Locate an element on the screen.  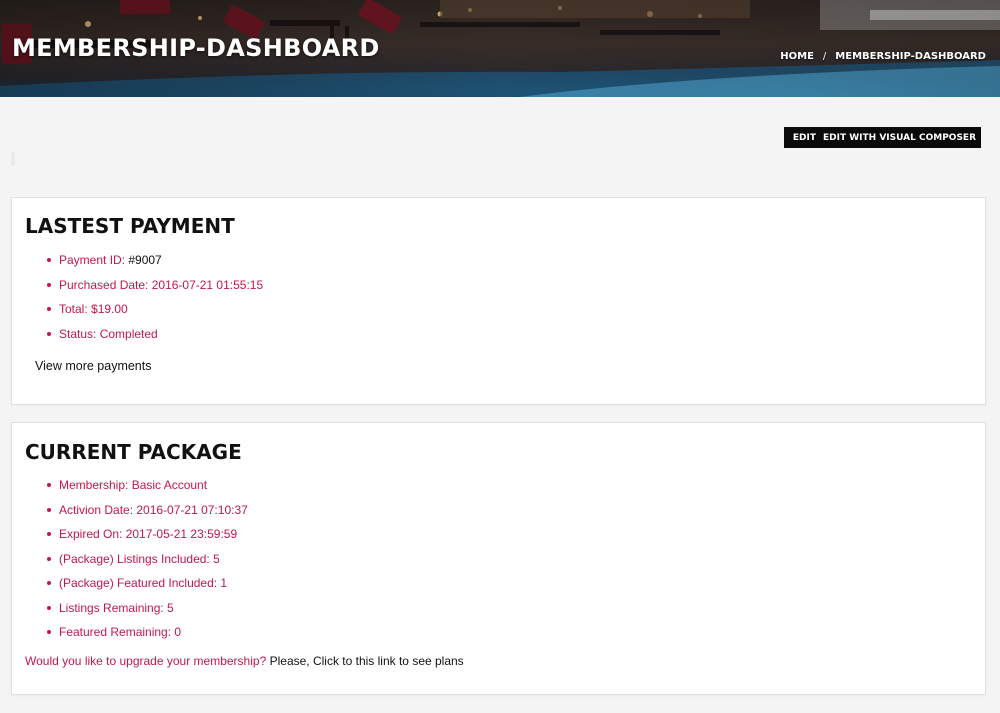
activation-date-item: Activion Date: 2016-07-21 07:10:37 is located at coordinates (146, 513).